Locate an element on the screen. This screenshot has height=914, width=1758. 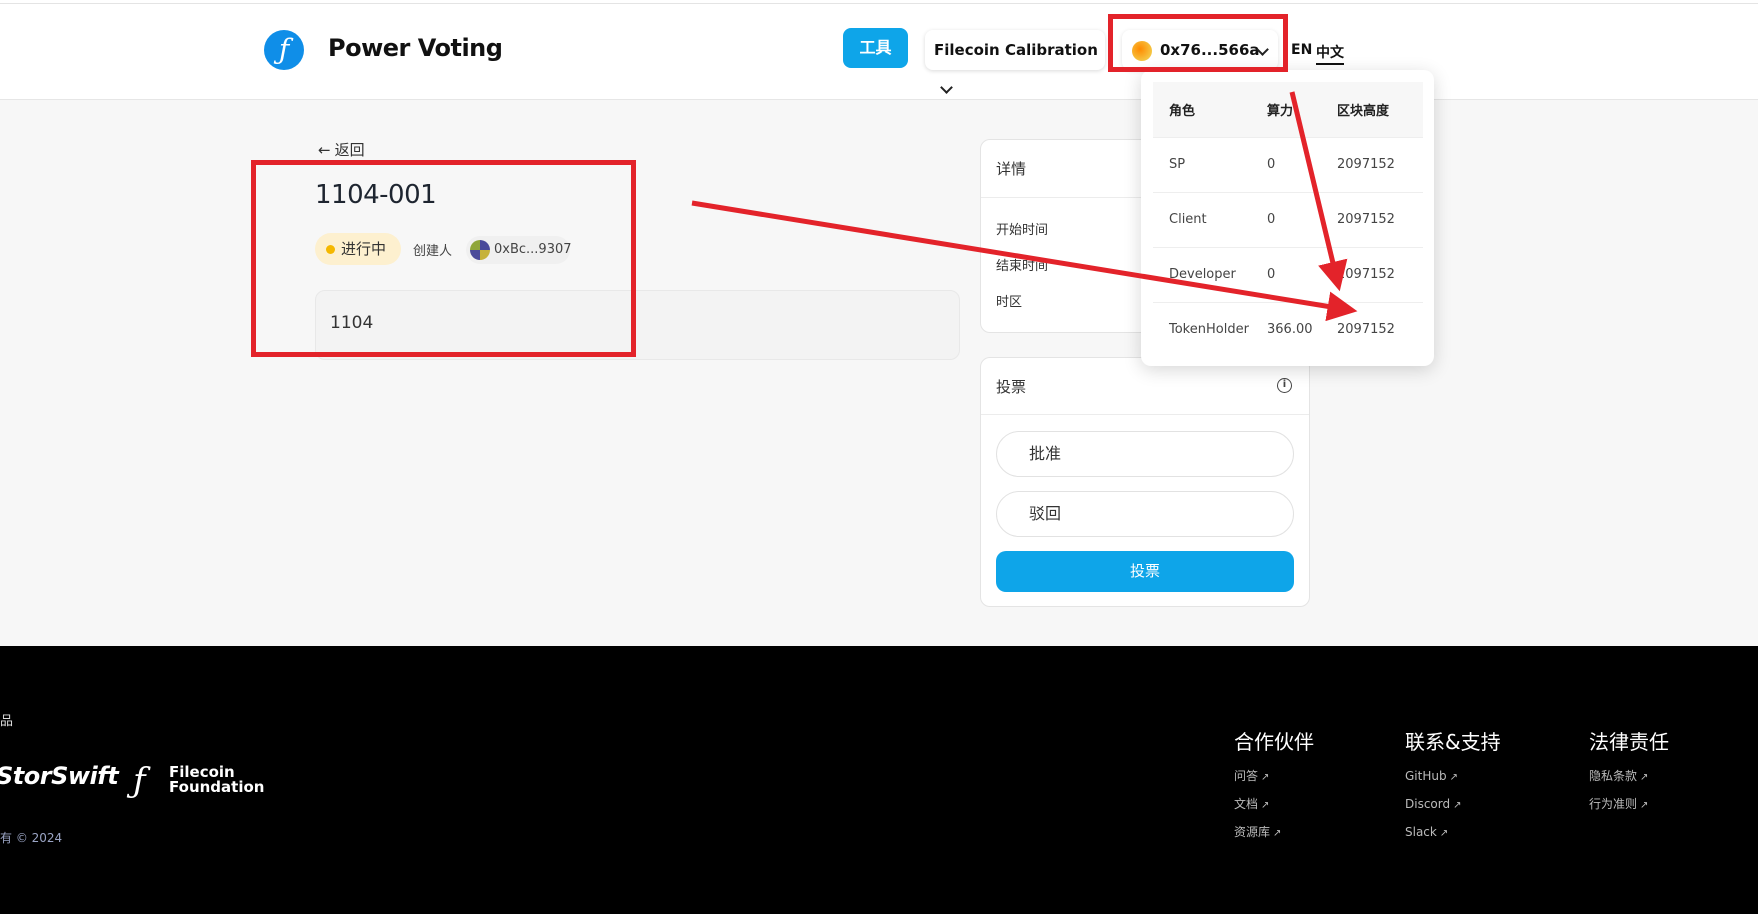
vote-card: 投票 i 批准 驳回 投票 is located at coordinates (1145, 482).